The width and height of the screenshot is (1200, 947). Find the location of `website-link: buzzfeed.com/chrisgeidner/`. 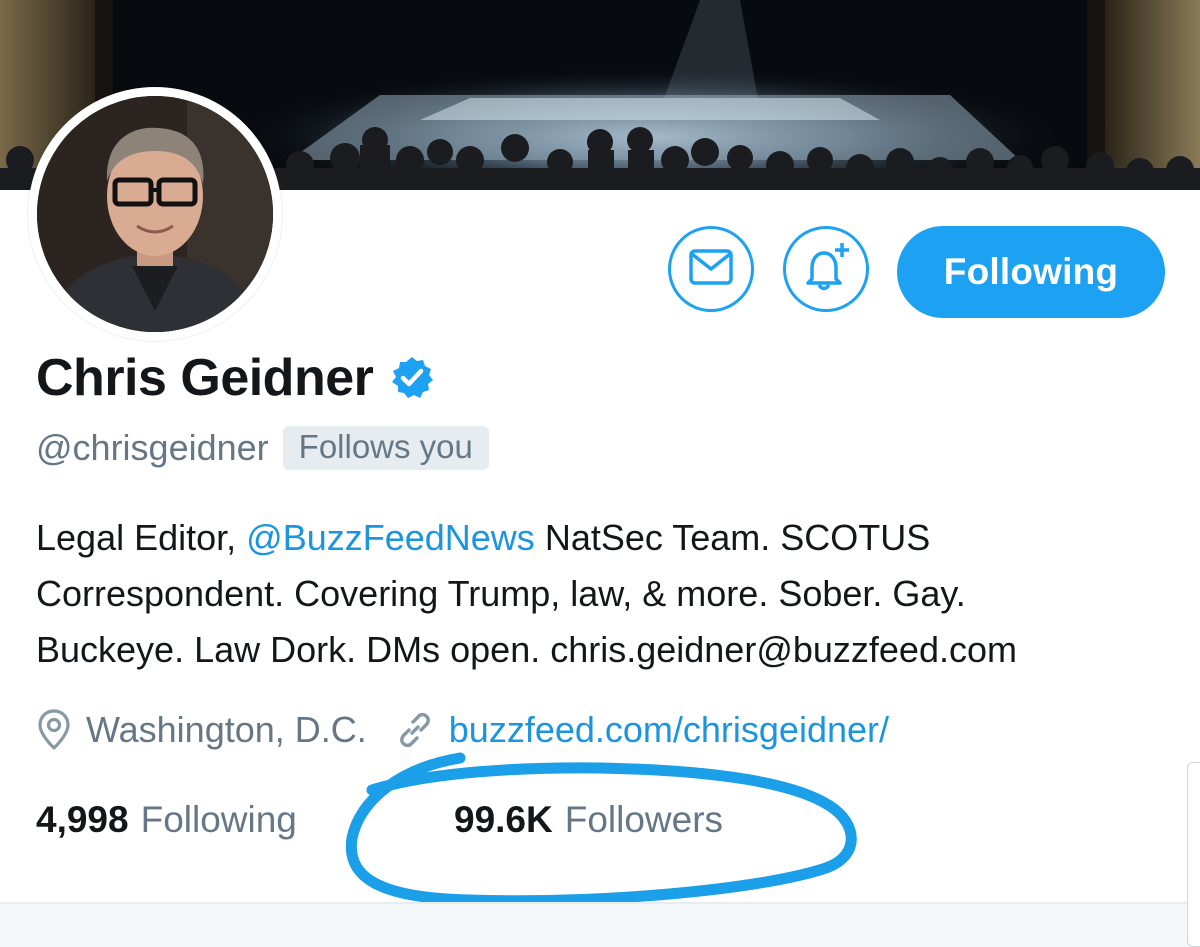

website-link: buzzfeed.com/chrisgeidner/ is located at coordinates (669, 730).